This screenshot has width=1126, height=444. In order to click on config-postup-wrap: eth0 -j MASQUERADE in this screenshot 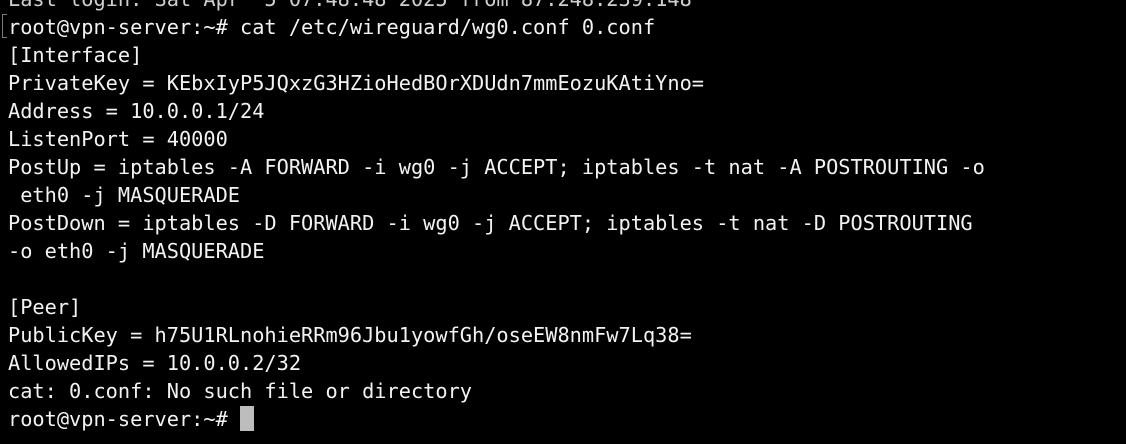, I will do `click(124, 195)`.